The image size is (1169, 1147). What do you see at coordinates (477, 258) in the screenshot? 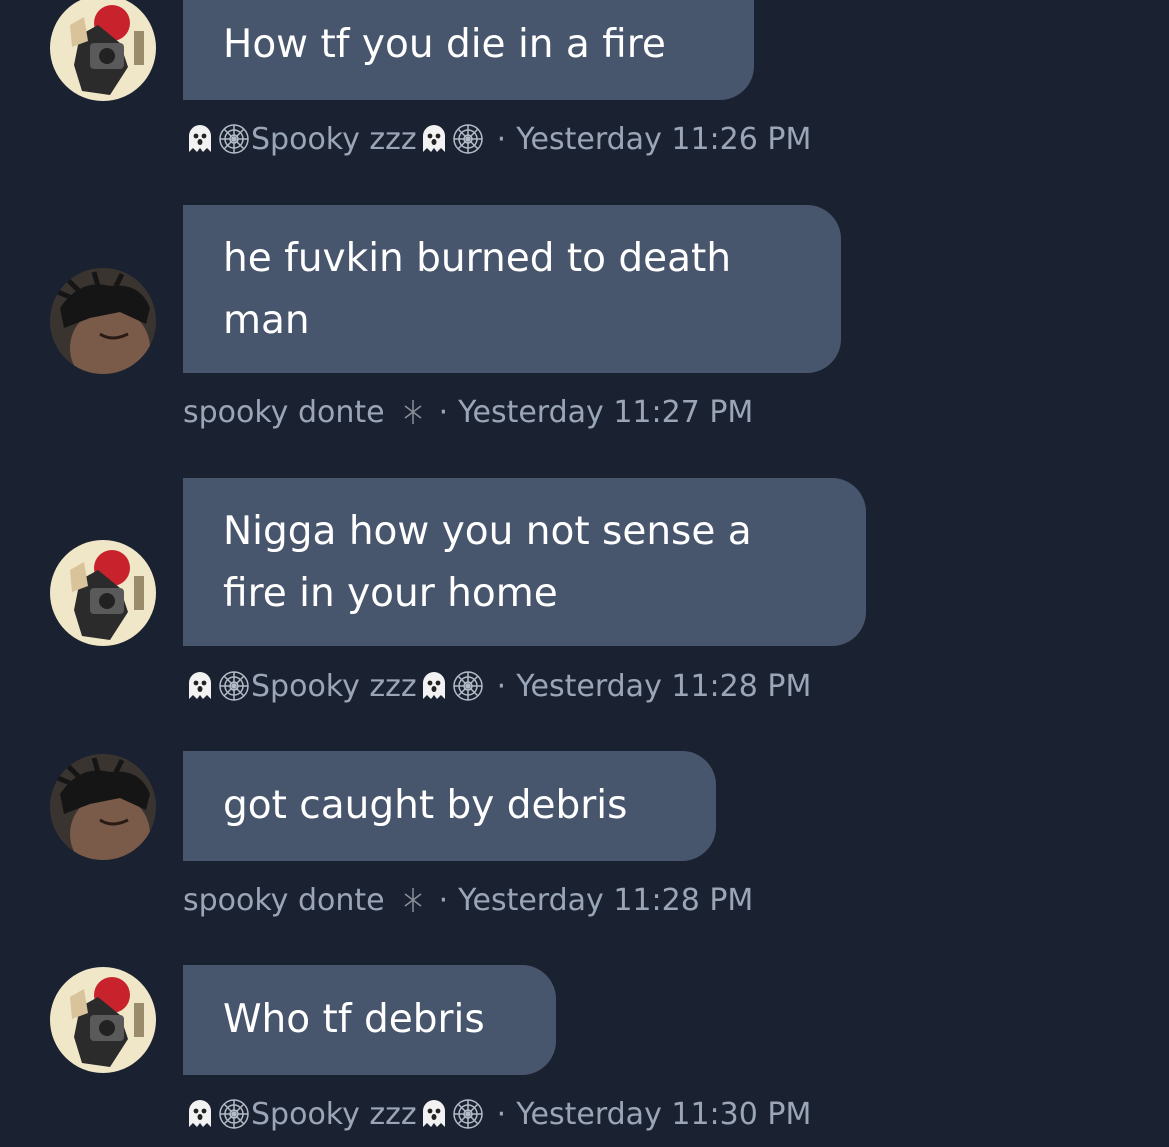
I see `message-text-line: he fuvkin burned to death` at bounding box center [477, 258].